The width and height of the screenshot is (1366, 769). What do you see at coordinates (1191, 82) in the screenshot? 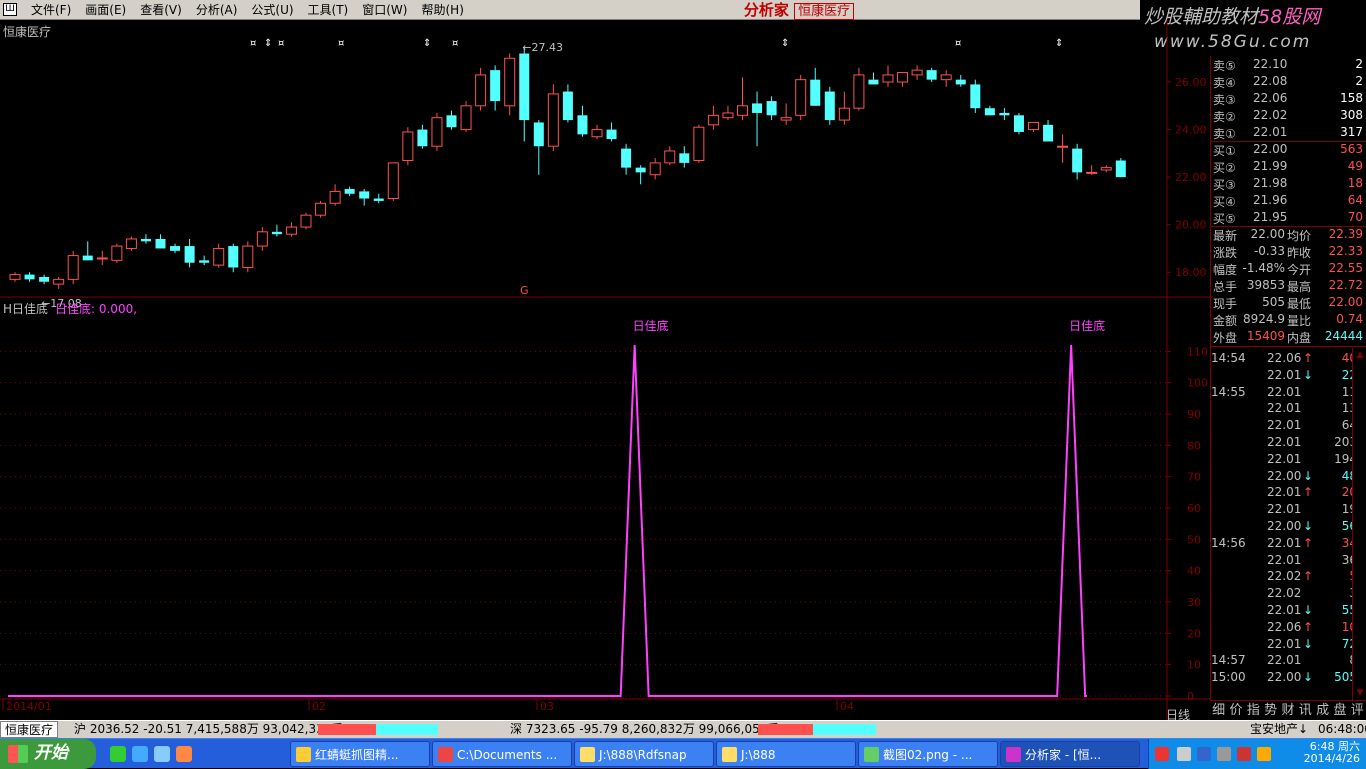
I see `price-tick-label: 26.00` at bounding box center [1191, 82].